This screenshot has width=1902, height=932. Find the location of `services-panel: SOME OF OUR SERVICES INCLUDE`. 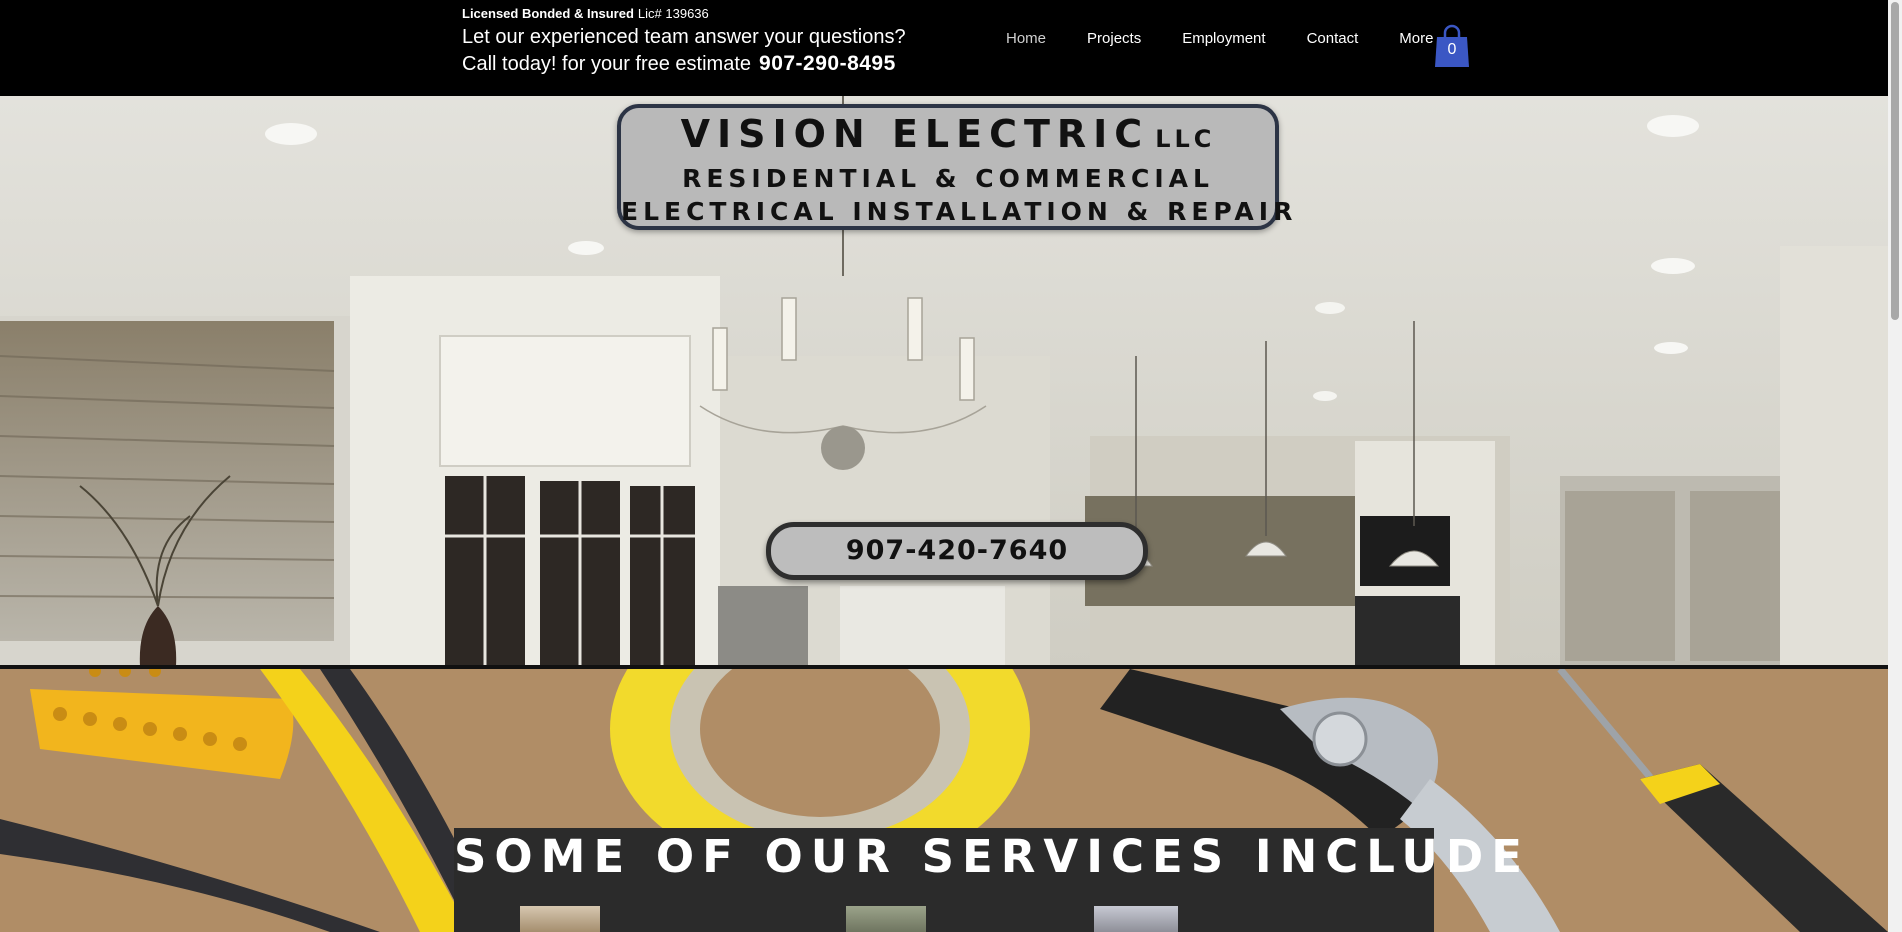

services-panel: SOME OF OUR SERVICES INCLUDE is located at coordinates (992, 880).